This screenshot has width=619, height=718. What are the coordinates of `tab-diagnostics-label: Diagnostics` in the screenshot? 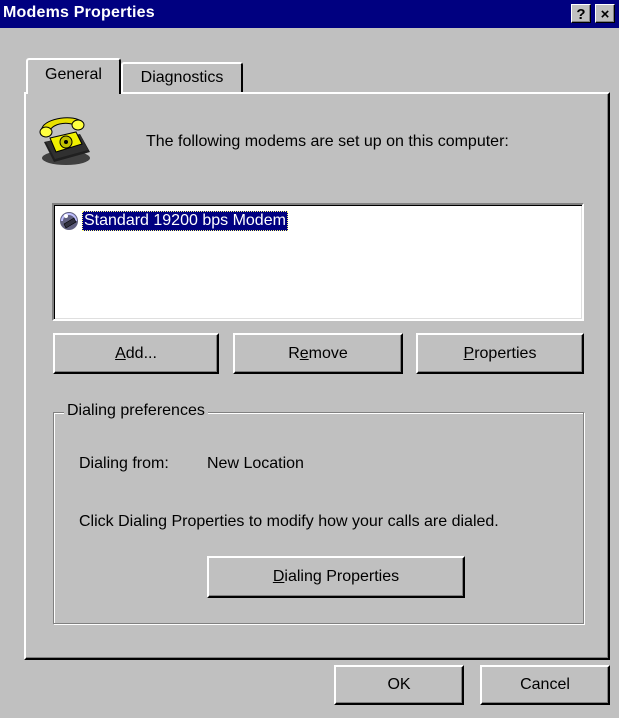 It's located at (182, 77).